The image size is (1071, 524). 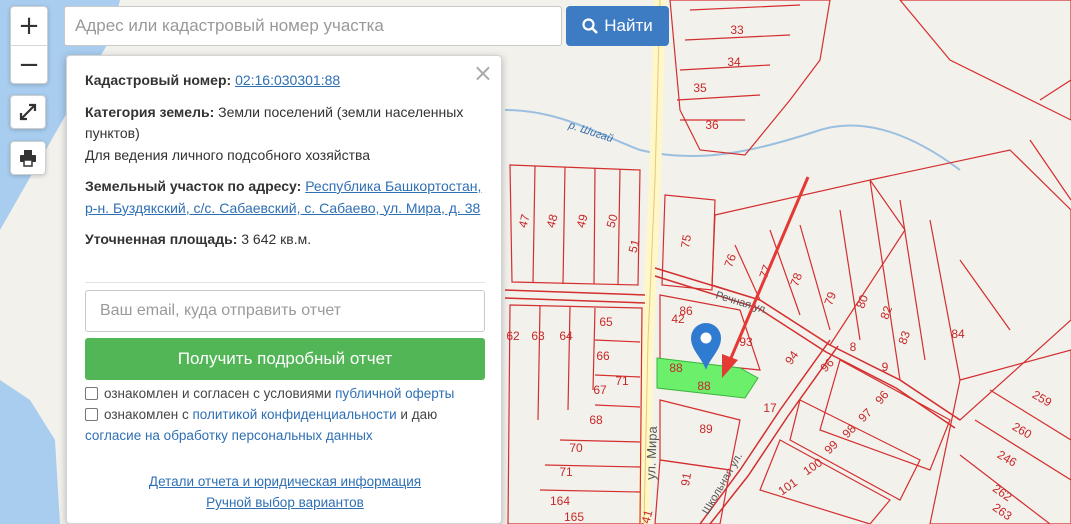 I want to click on parcel-number-label: 63, so click(x=538, y=336).